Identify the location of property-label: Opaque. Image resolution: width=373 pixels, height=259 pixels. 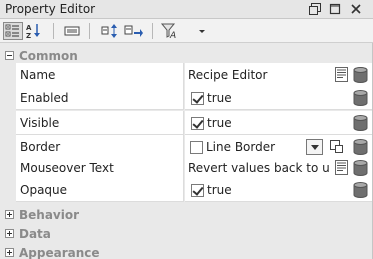
(44, 190).